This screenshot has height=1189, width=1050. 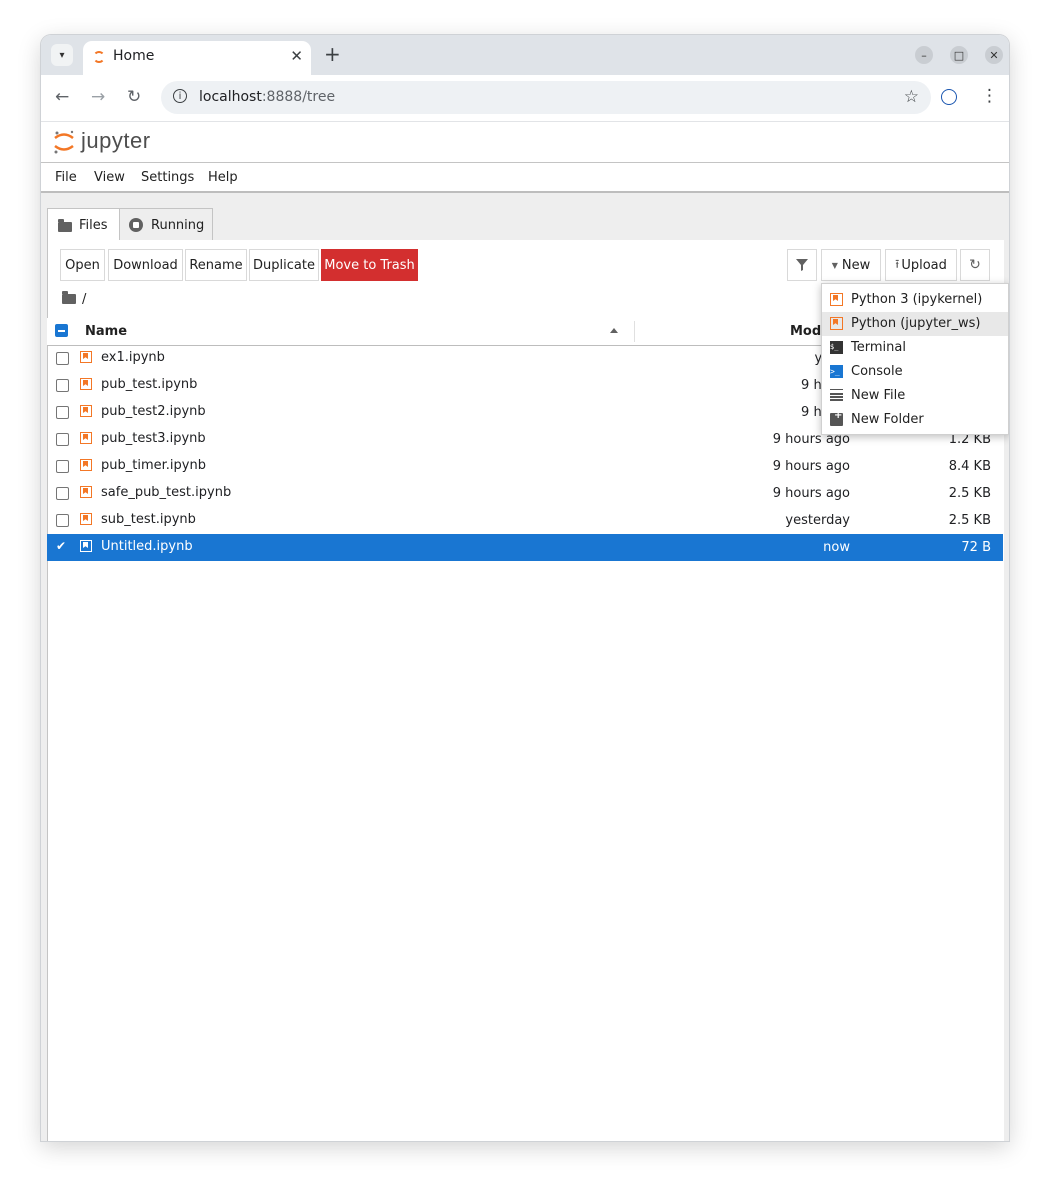 What do you see at coordinates (836, 347) in the screenshot?
I see `terminal-icon: $_` at bounding box center [836, 347].